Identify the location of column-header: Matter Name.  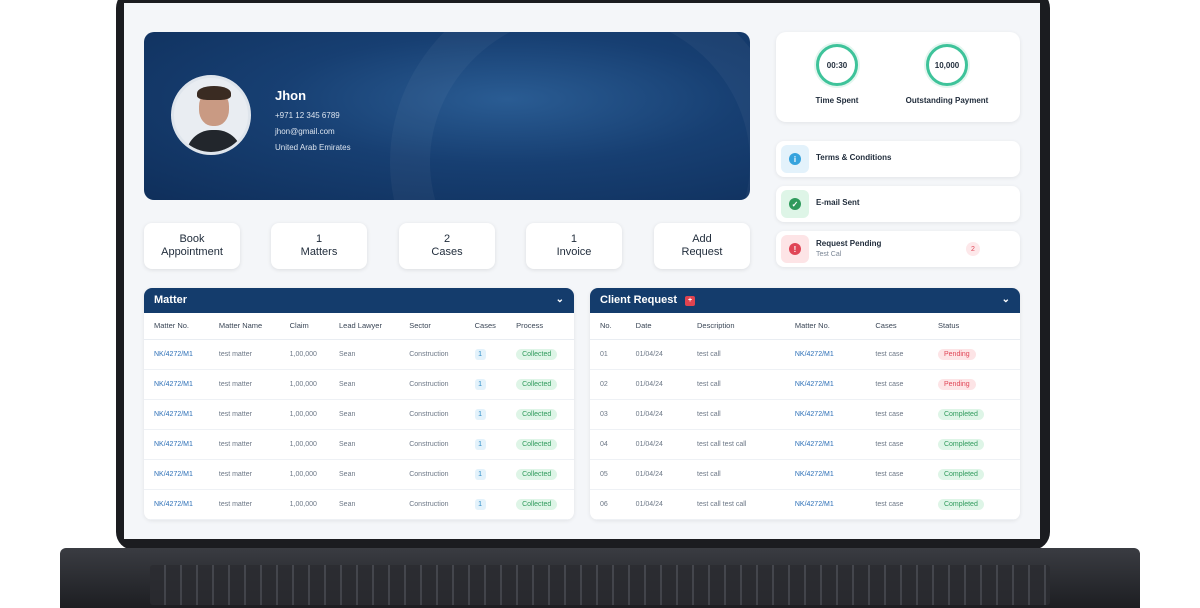
(244, 326).